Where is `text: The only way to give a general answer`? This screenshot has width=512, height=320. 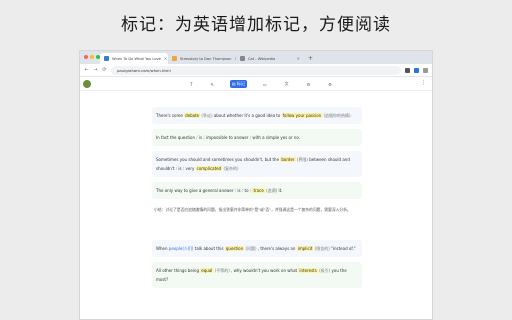
text: The only way to give a general answer is located at coordinates (195, 190).